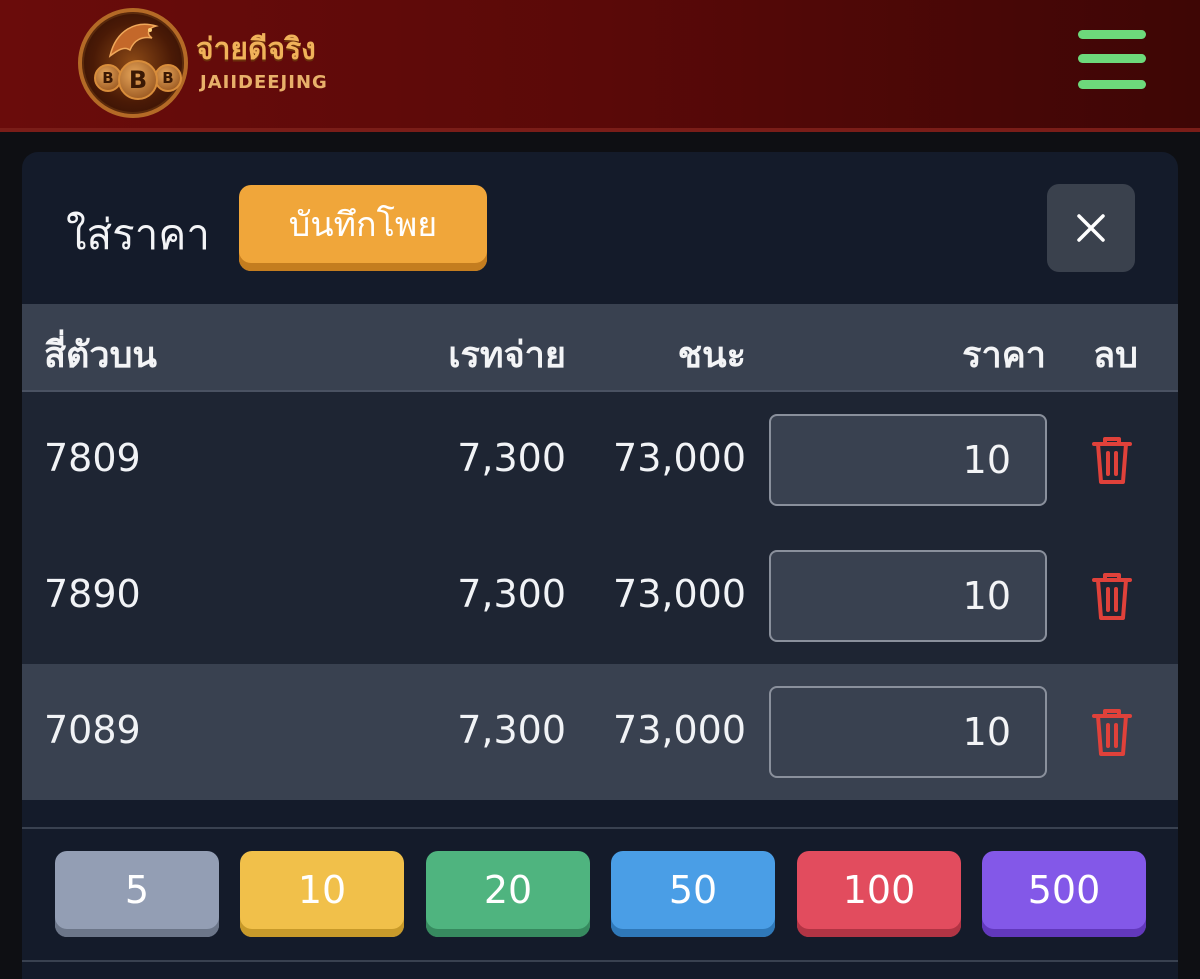  Describe the element at coordinates (138, 80) in the screenshot. I see `bitcoin-coin-icon: B` at that location.